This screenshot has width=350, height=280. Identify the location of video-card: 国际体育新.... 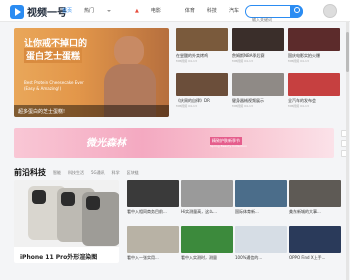
(261, 197).